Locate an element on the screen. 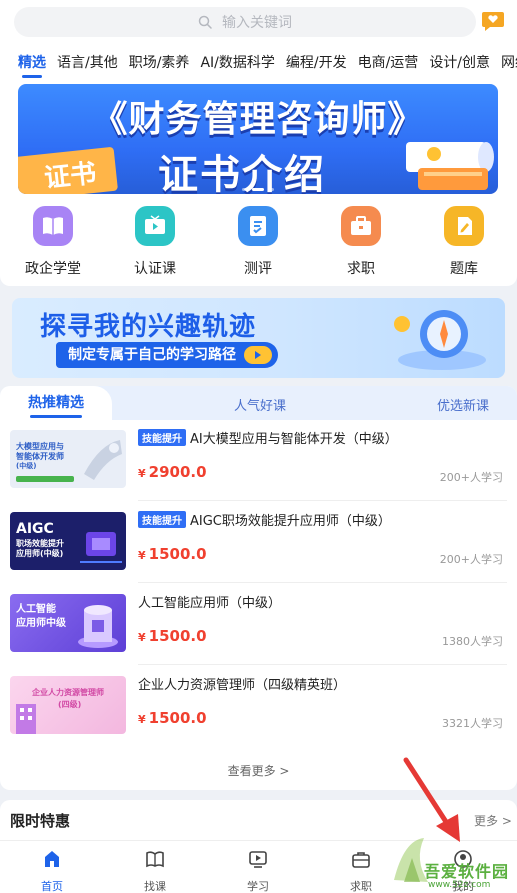 This screenshot has width=517, height=893. top-bar: 输入关键词 is located at coordinates (258, 22).